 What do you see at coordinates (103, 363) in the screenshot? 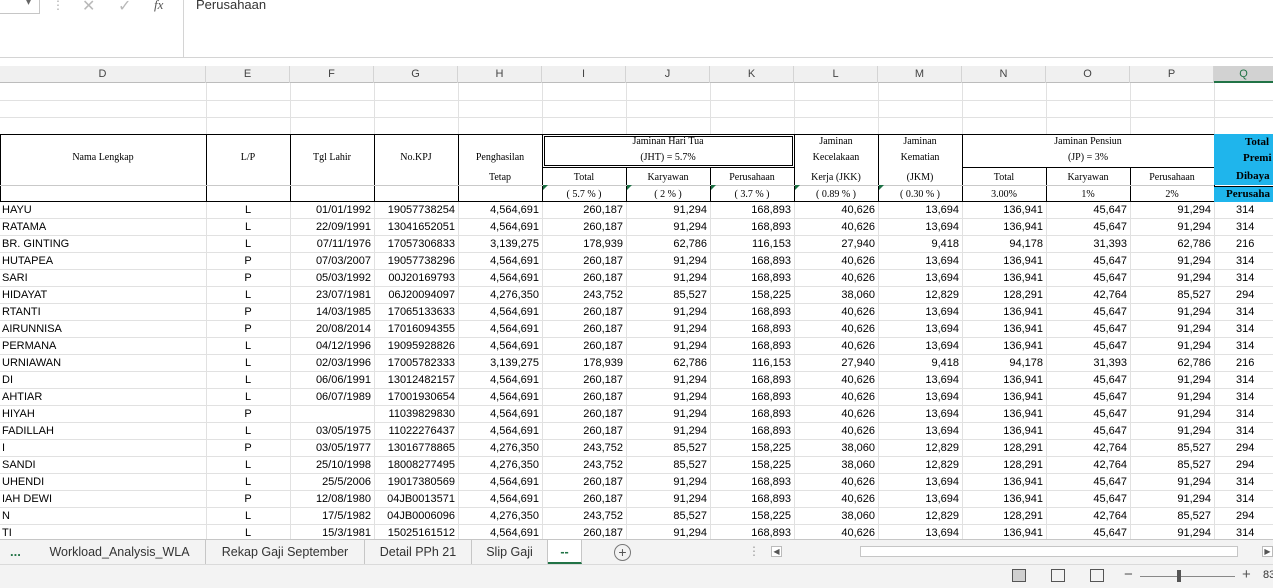
I see `cell-nama: URNIAWAN` at bounding box center [103, 363].